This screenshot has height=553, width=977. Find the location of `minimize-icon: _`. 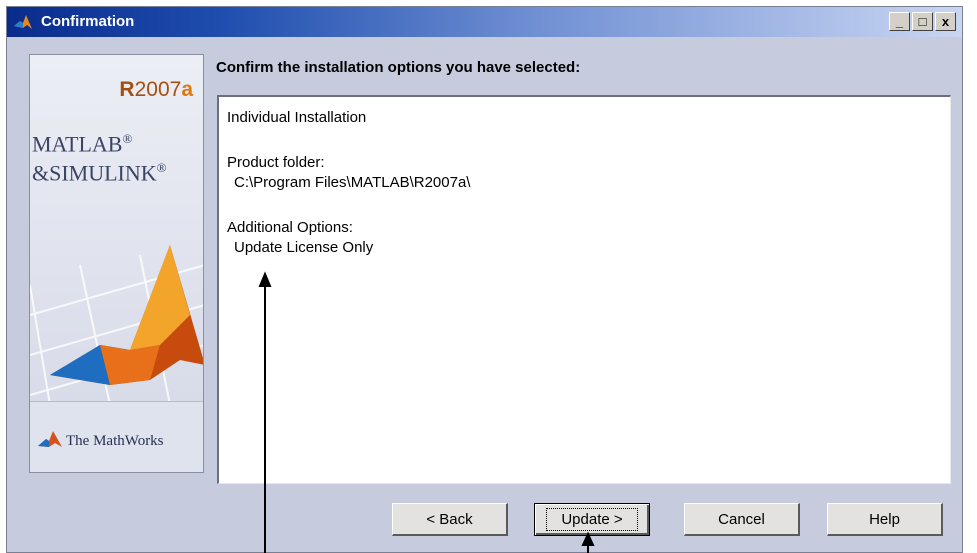

minimize-icon: _ is located at coordinates (899, 21).